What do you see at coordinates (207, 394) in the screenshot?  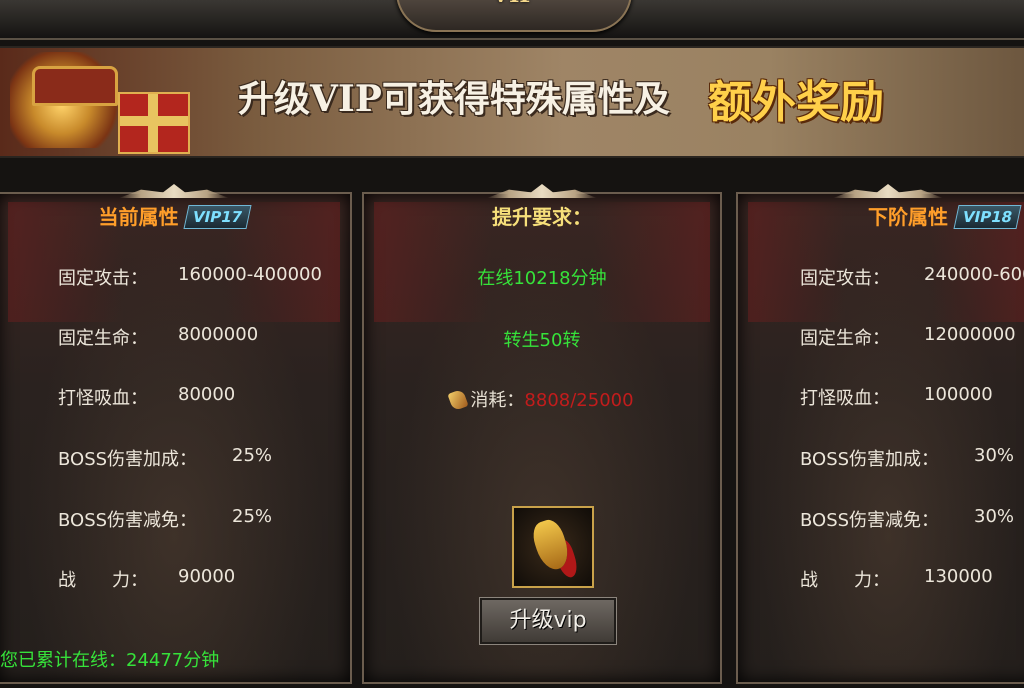 I see `attr-value: 80000` at bounding box center [207, 394].